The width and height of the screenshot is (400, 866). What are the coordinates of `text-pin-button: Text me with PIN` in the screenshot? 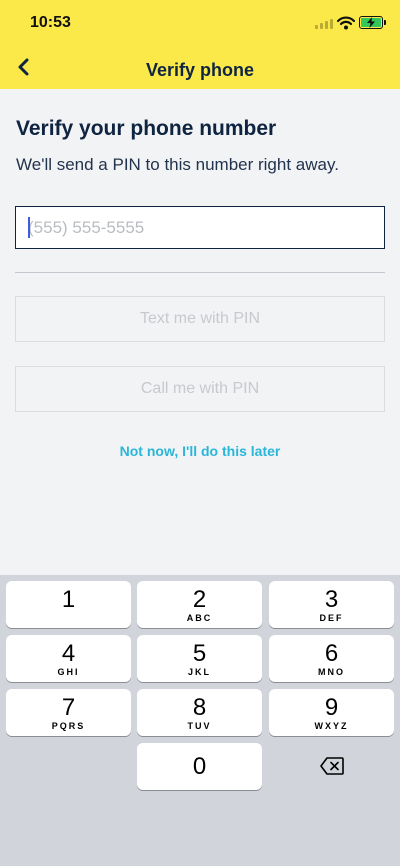 It's located at (200, 319).